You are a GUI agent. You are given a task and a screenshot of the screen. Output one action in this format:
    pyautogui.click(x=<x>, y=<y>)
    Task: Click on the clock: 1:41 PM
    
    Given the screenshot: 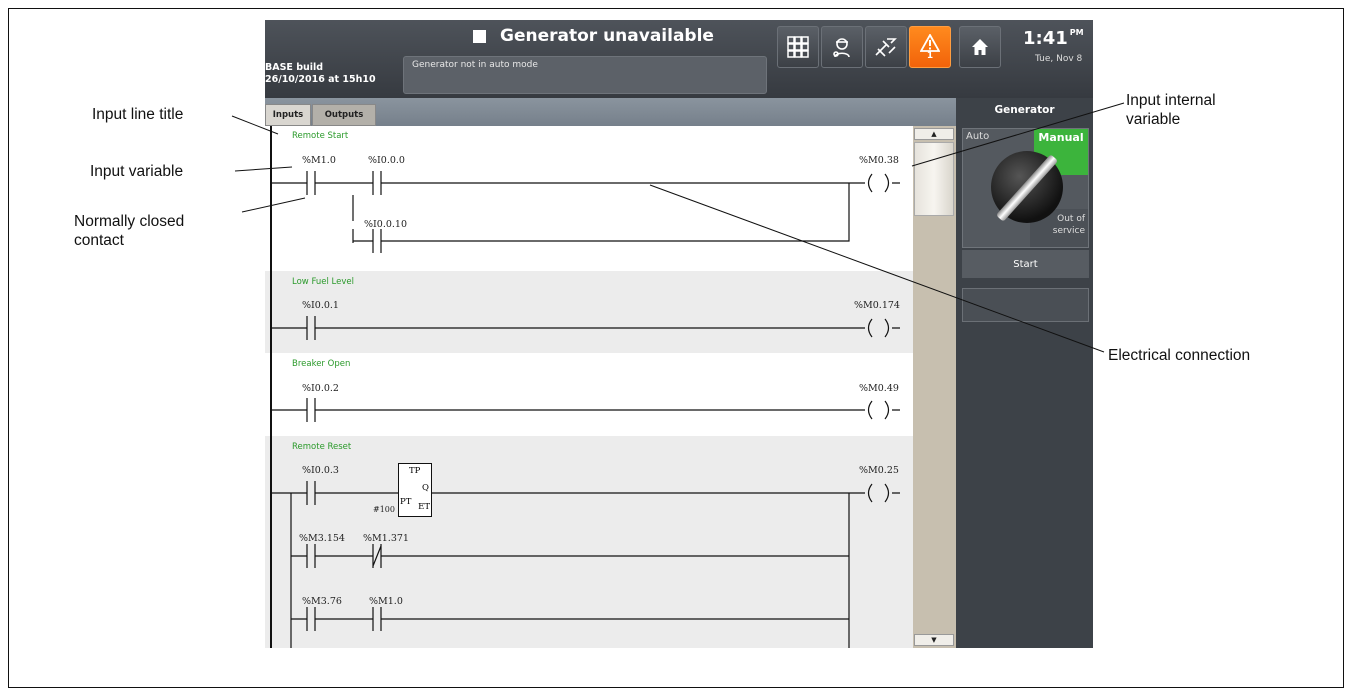 What is the action you would take?
    pyautogui.click(x=1053, y=38)
    